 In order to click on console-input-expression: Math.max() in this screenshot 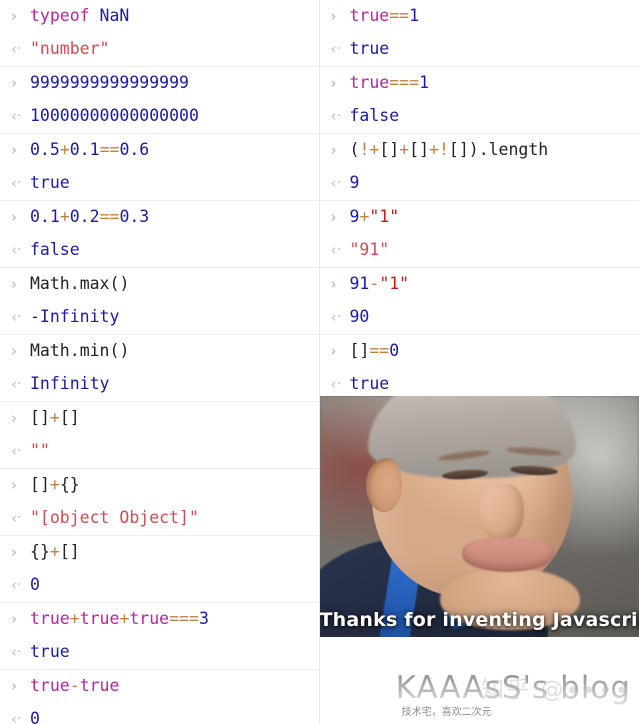, I will do `click(80, 284)`.